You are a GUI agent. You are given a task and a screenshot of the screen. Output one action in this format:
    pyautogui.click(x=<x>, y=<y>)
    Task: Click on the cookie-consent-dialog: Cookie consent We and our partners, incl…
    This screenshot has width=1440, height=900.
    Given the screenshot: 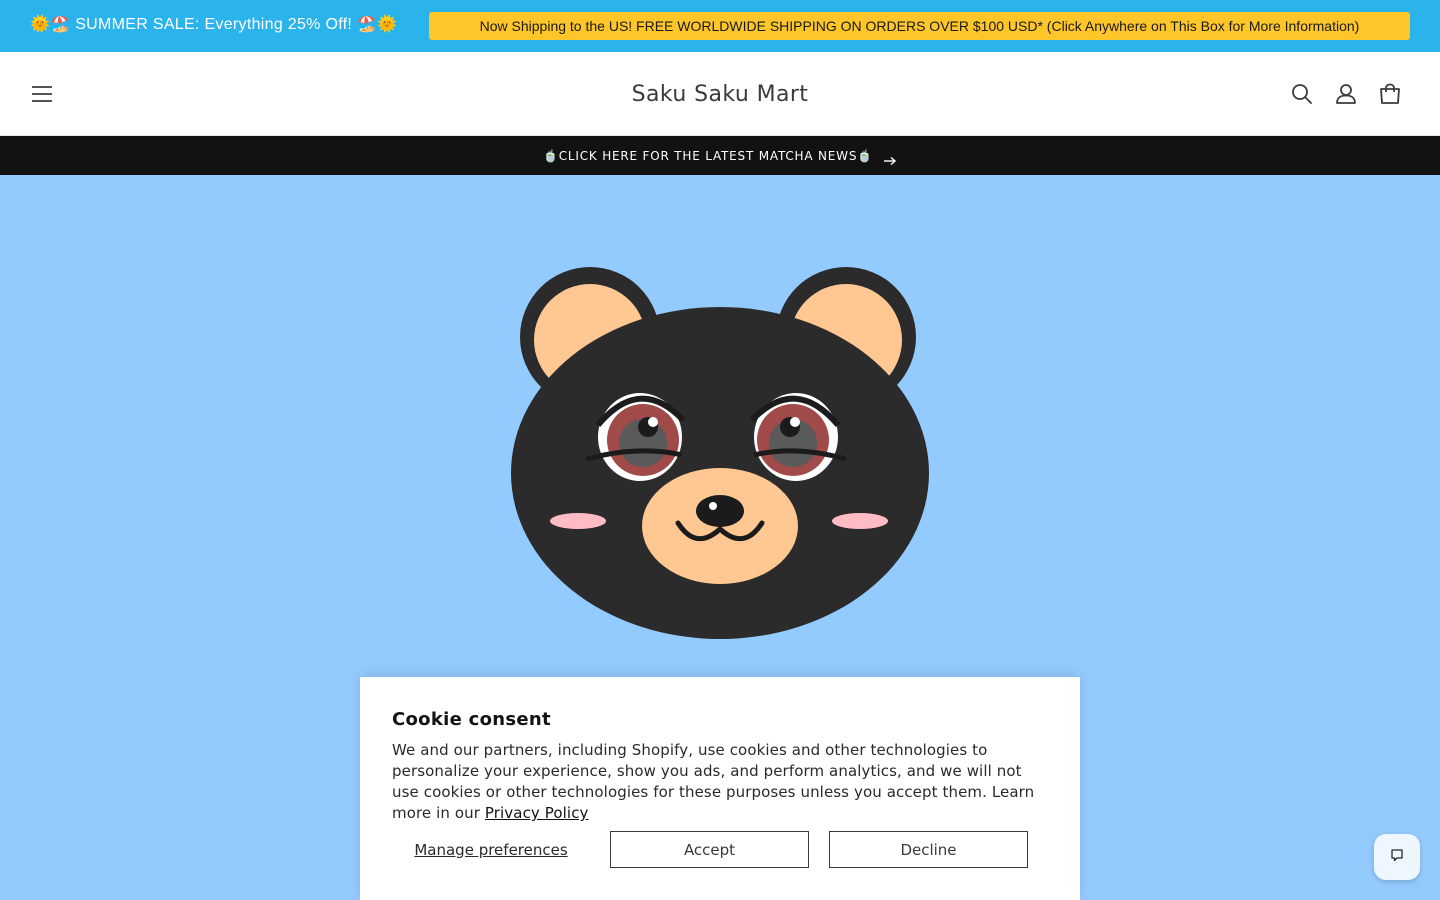 What is the action you would take?
    pyautogui.click(x=720, y=788)
    